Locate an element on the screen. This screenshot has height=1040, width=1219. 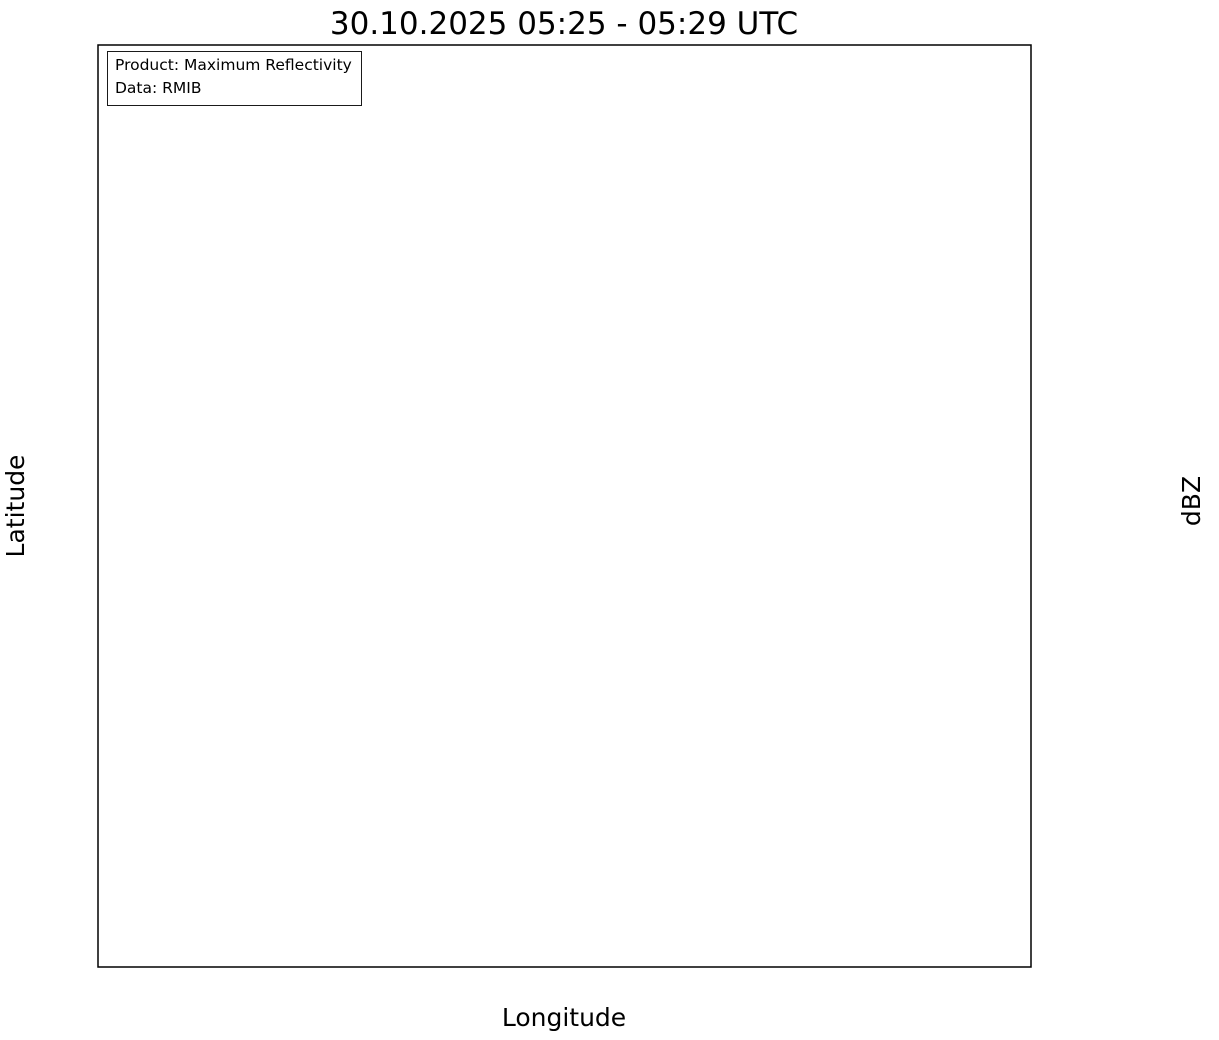
x-axis-label: Longitude is located at coordinates (564, 1017).